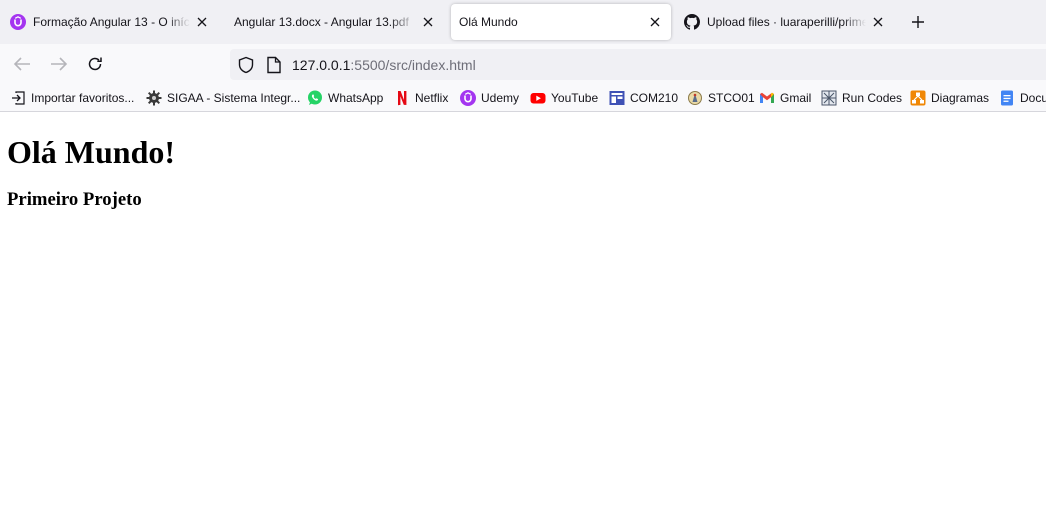 This screenshot has height=524, width=1046. I want to click on bookmark-whatsapp: WhatsApp, so click(345, 98).